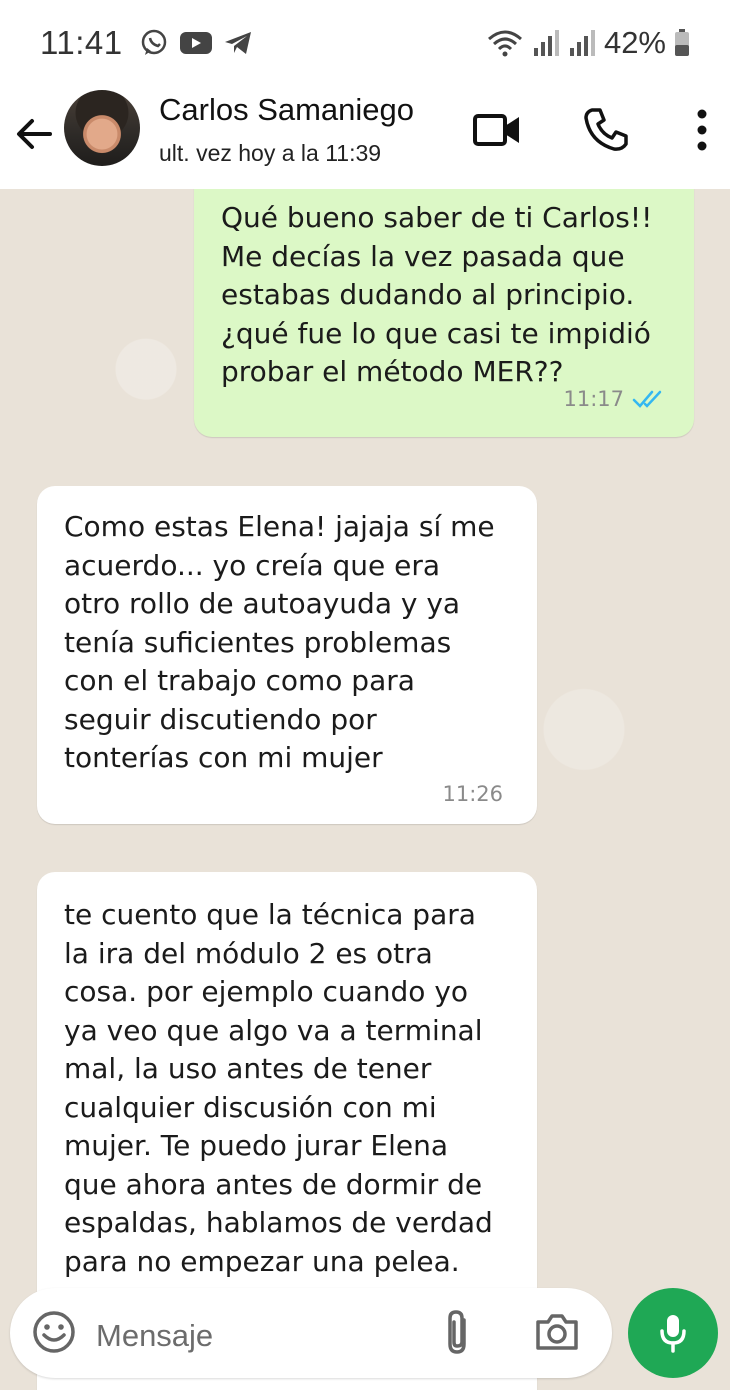 This screenshot has height=1390, width=730. What do you see at coordinates (634, 42) in the screenshot?
I see `battery-percentage: 42%` at bounding box center [634, 42].